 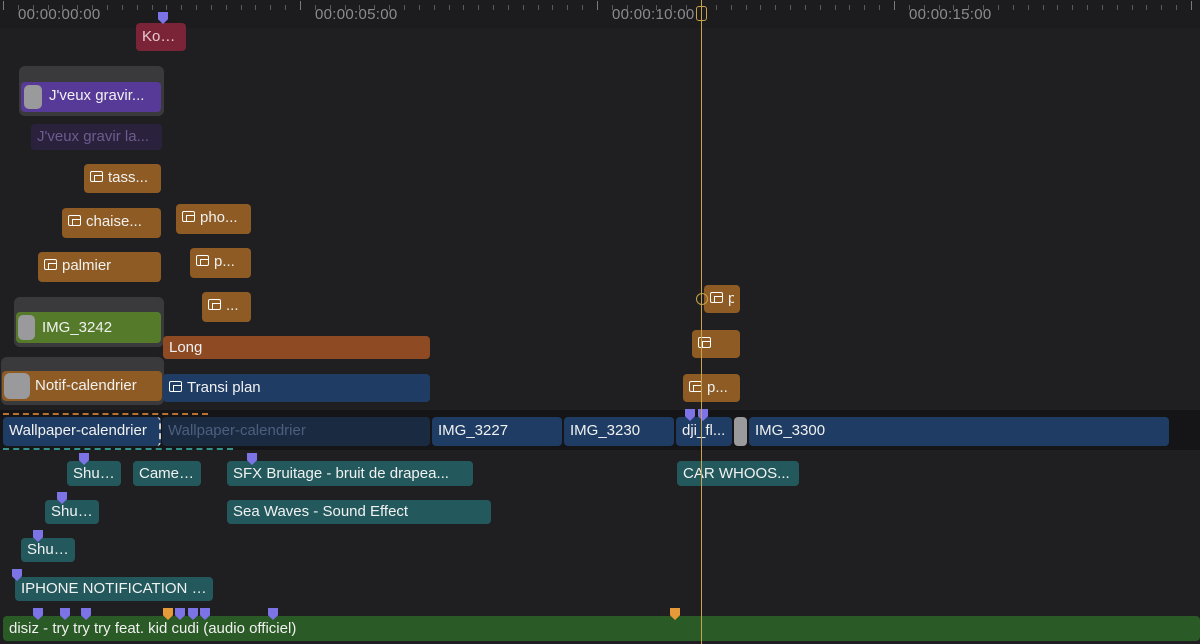 I want to click on clip-label: Sea Waves - Sound Effect, so click(x=321, y=511).